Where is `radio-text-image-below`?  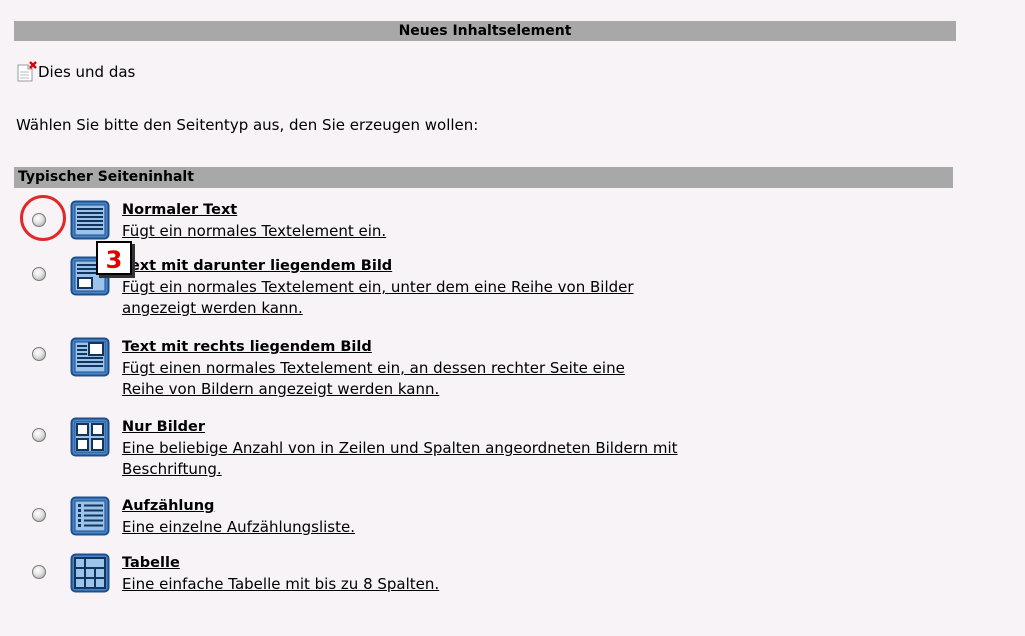 radio-text-image-below is located at coordinates (39, 274).